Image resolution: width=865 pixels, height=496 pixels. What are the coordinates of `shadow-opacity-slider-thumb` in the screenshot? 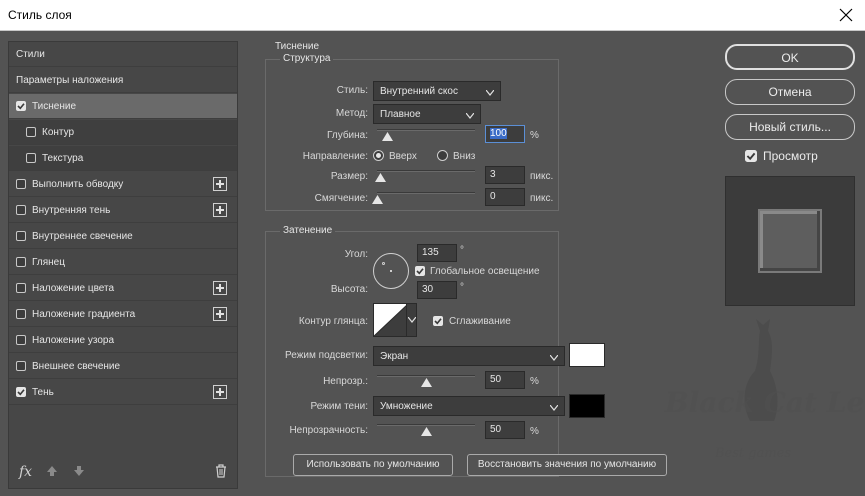 It's located at (426, 431).